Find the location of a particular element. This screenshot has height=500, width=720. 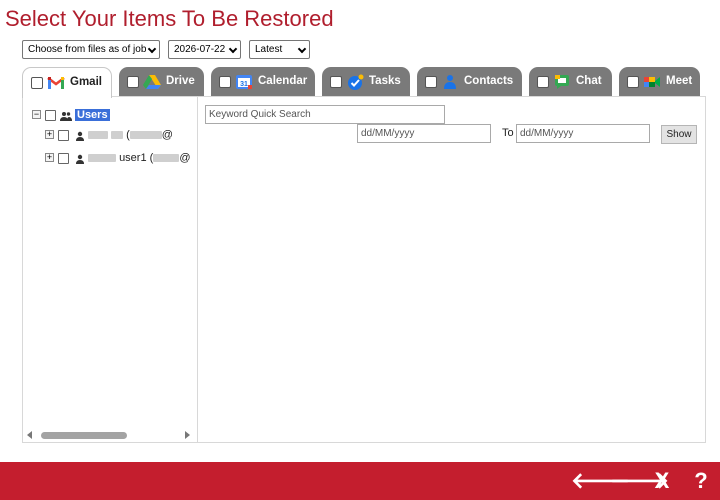

tab-chat-label: Chat is located at coordinates (589, 81).